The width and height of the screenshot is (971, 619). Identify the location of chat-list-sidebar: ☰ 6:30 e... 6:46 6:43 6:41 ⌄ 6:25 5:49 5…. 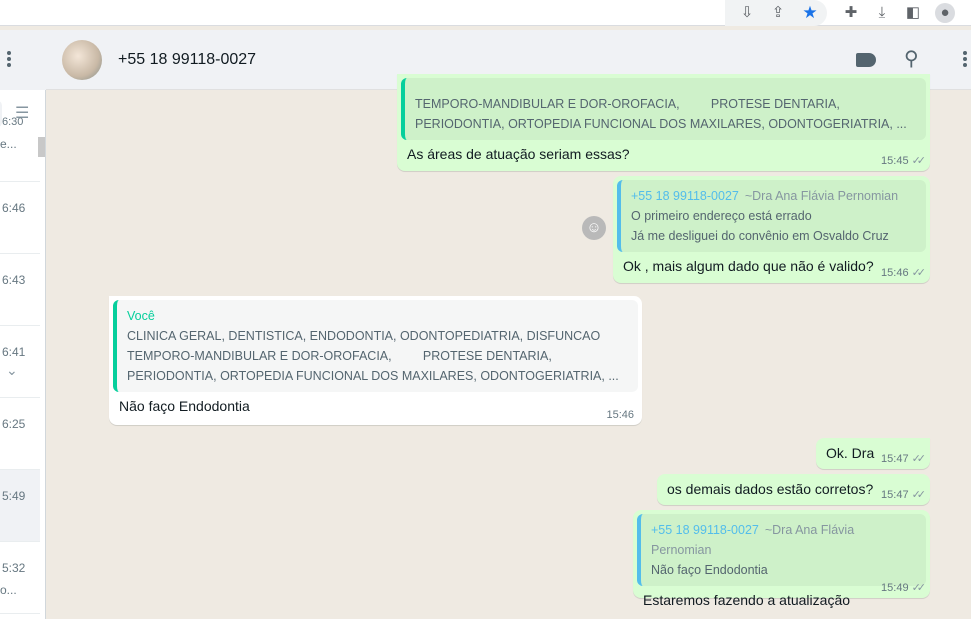
(23, 324).